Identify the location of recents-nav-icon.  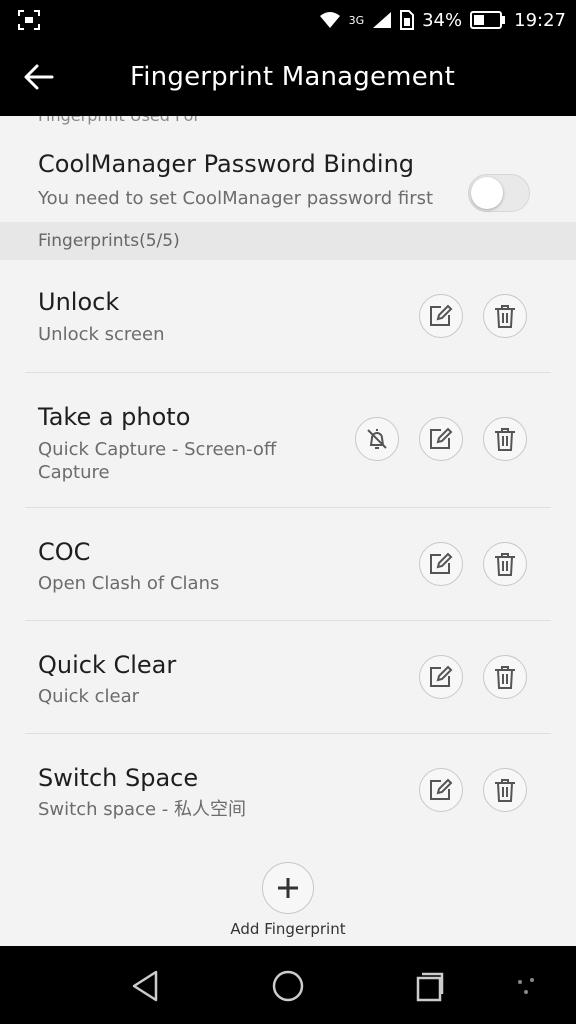
(430, 986).